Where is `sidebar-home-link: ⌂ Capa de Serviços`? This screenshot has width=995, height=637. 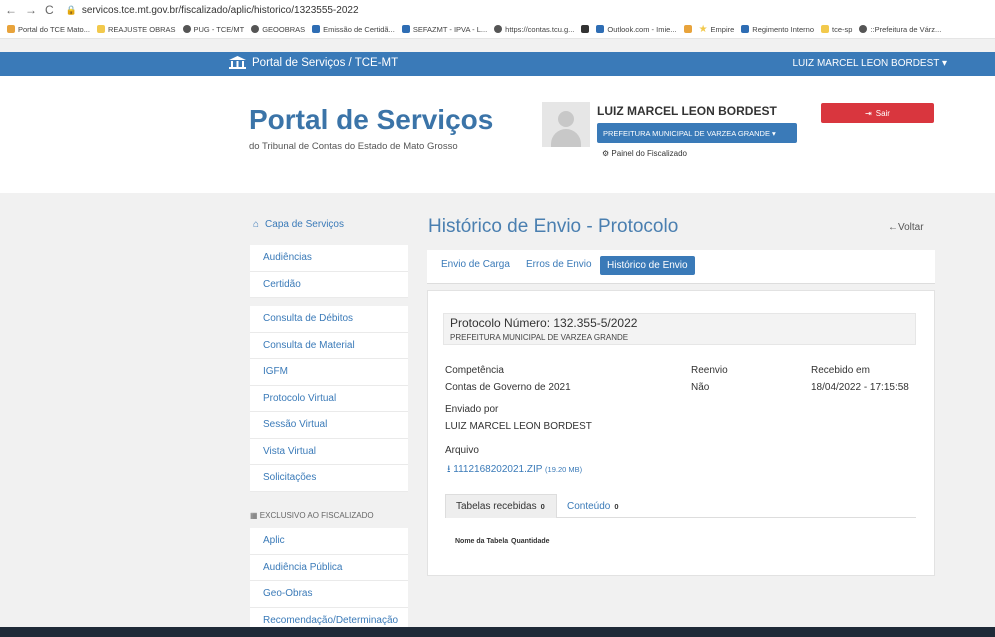
sidebar-home-link: ⌂ Capa de Serviços is located at coordinates (298, 224).